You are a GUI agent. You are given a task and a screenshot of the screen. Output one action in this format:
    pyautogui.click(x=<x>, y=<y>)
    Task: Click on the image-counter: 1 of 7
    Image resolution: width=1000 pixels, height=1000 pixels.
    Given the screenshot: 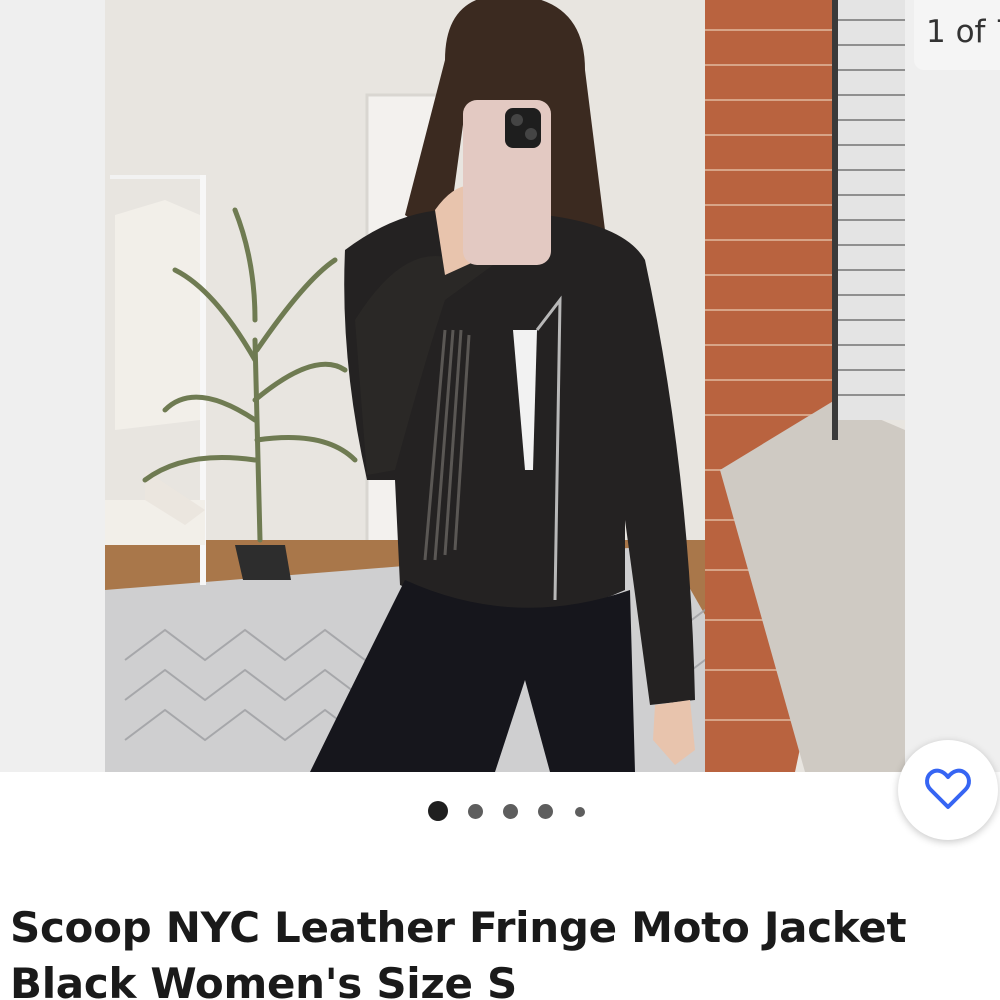 What is the action you would take?
    pyautogui.click(x=957, y=35)
    